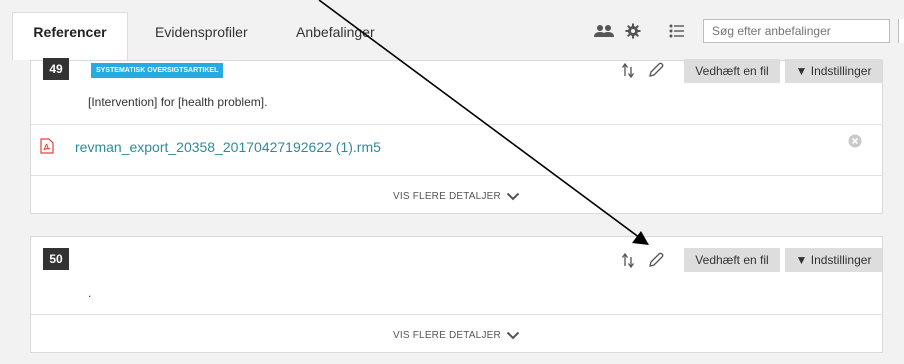  Describe the element at coordinates (157, 70) in the screenshot. I see `study-type-badge: SYSTEMATISK OVERSIGTSARTIKEL` at that location.